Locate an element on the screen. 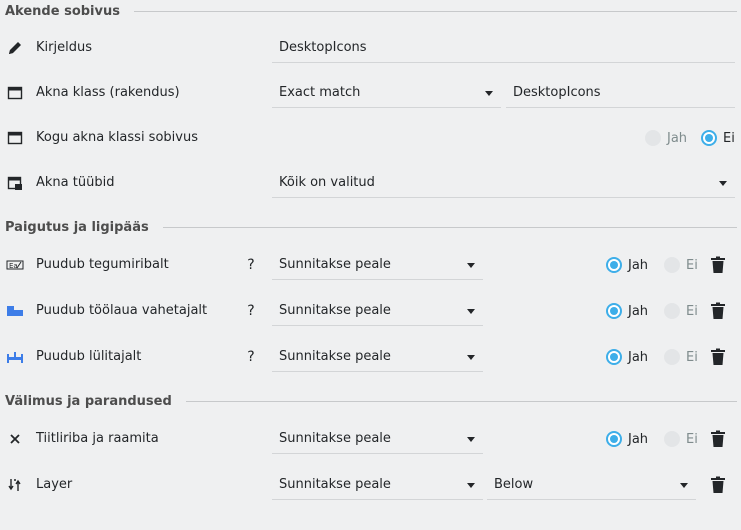  section-appearance: Välimus ja parandused is located at coordinates (371, 401).